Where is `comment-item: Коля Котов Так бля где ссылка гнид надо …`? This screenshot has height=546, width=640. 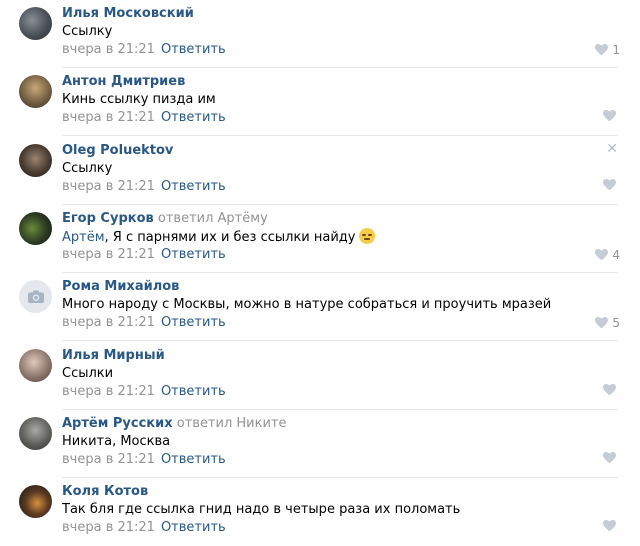 comment-item: Коля Котов Так бля где ссылка гнид надо … is located at coordinates (320, 512).